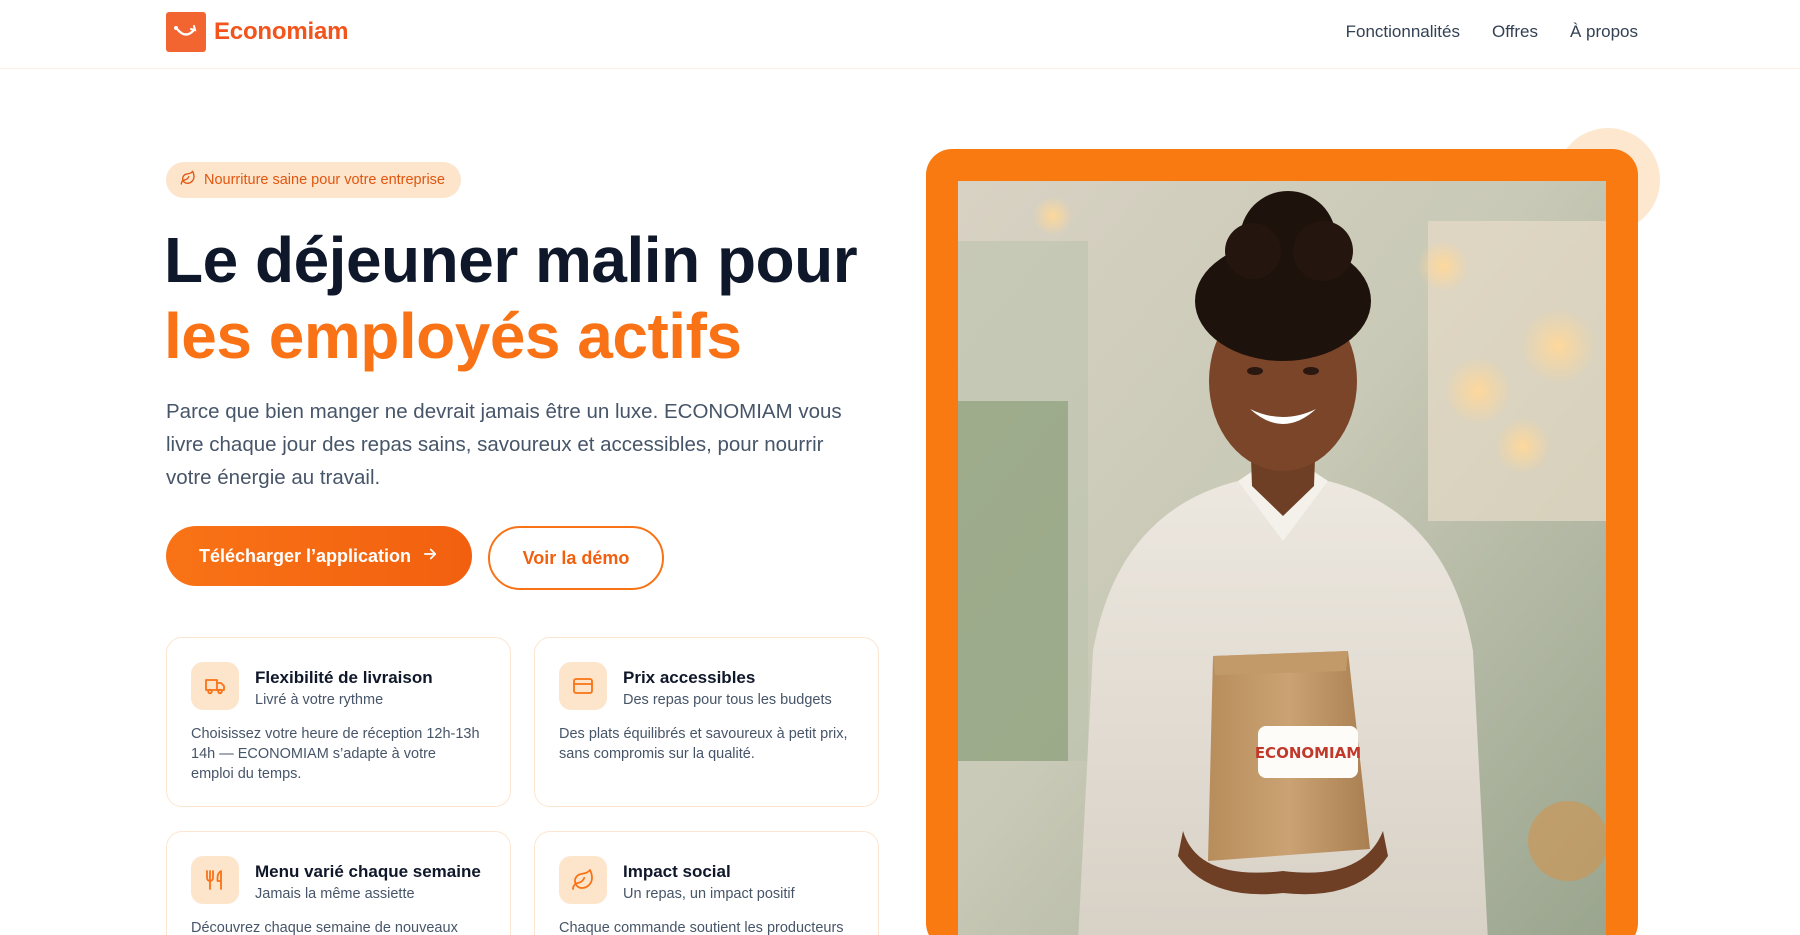 This screenshot has height=935, width=1800. I want to click on credit-card-icon, so click(583, 686).